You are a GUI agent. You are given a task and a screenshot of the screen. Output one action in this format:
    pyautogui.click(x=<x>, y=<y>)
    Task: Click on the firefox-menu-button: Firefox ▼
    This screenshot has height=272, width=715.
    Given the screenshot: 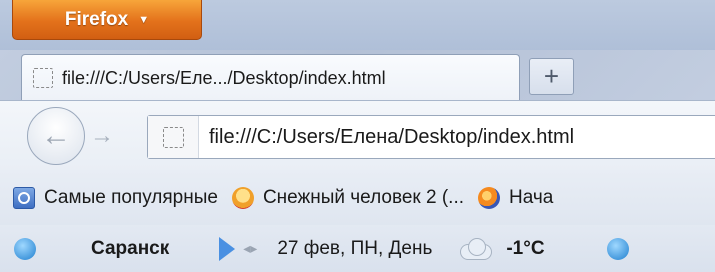 What is the action you would take?
    pyautogui.click(x=107, y=20)
    